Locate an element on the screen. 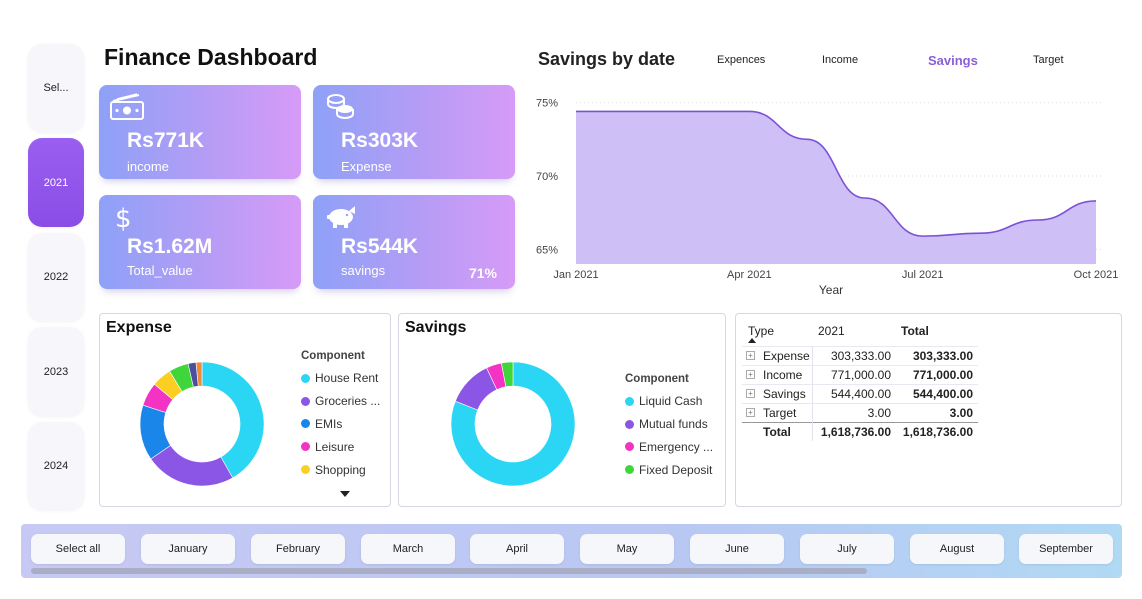 This screenshot has height=599, width=1142. month-february: February is located at coordinates (298, 549).